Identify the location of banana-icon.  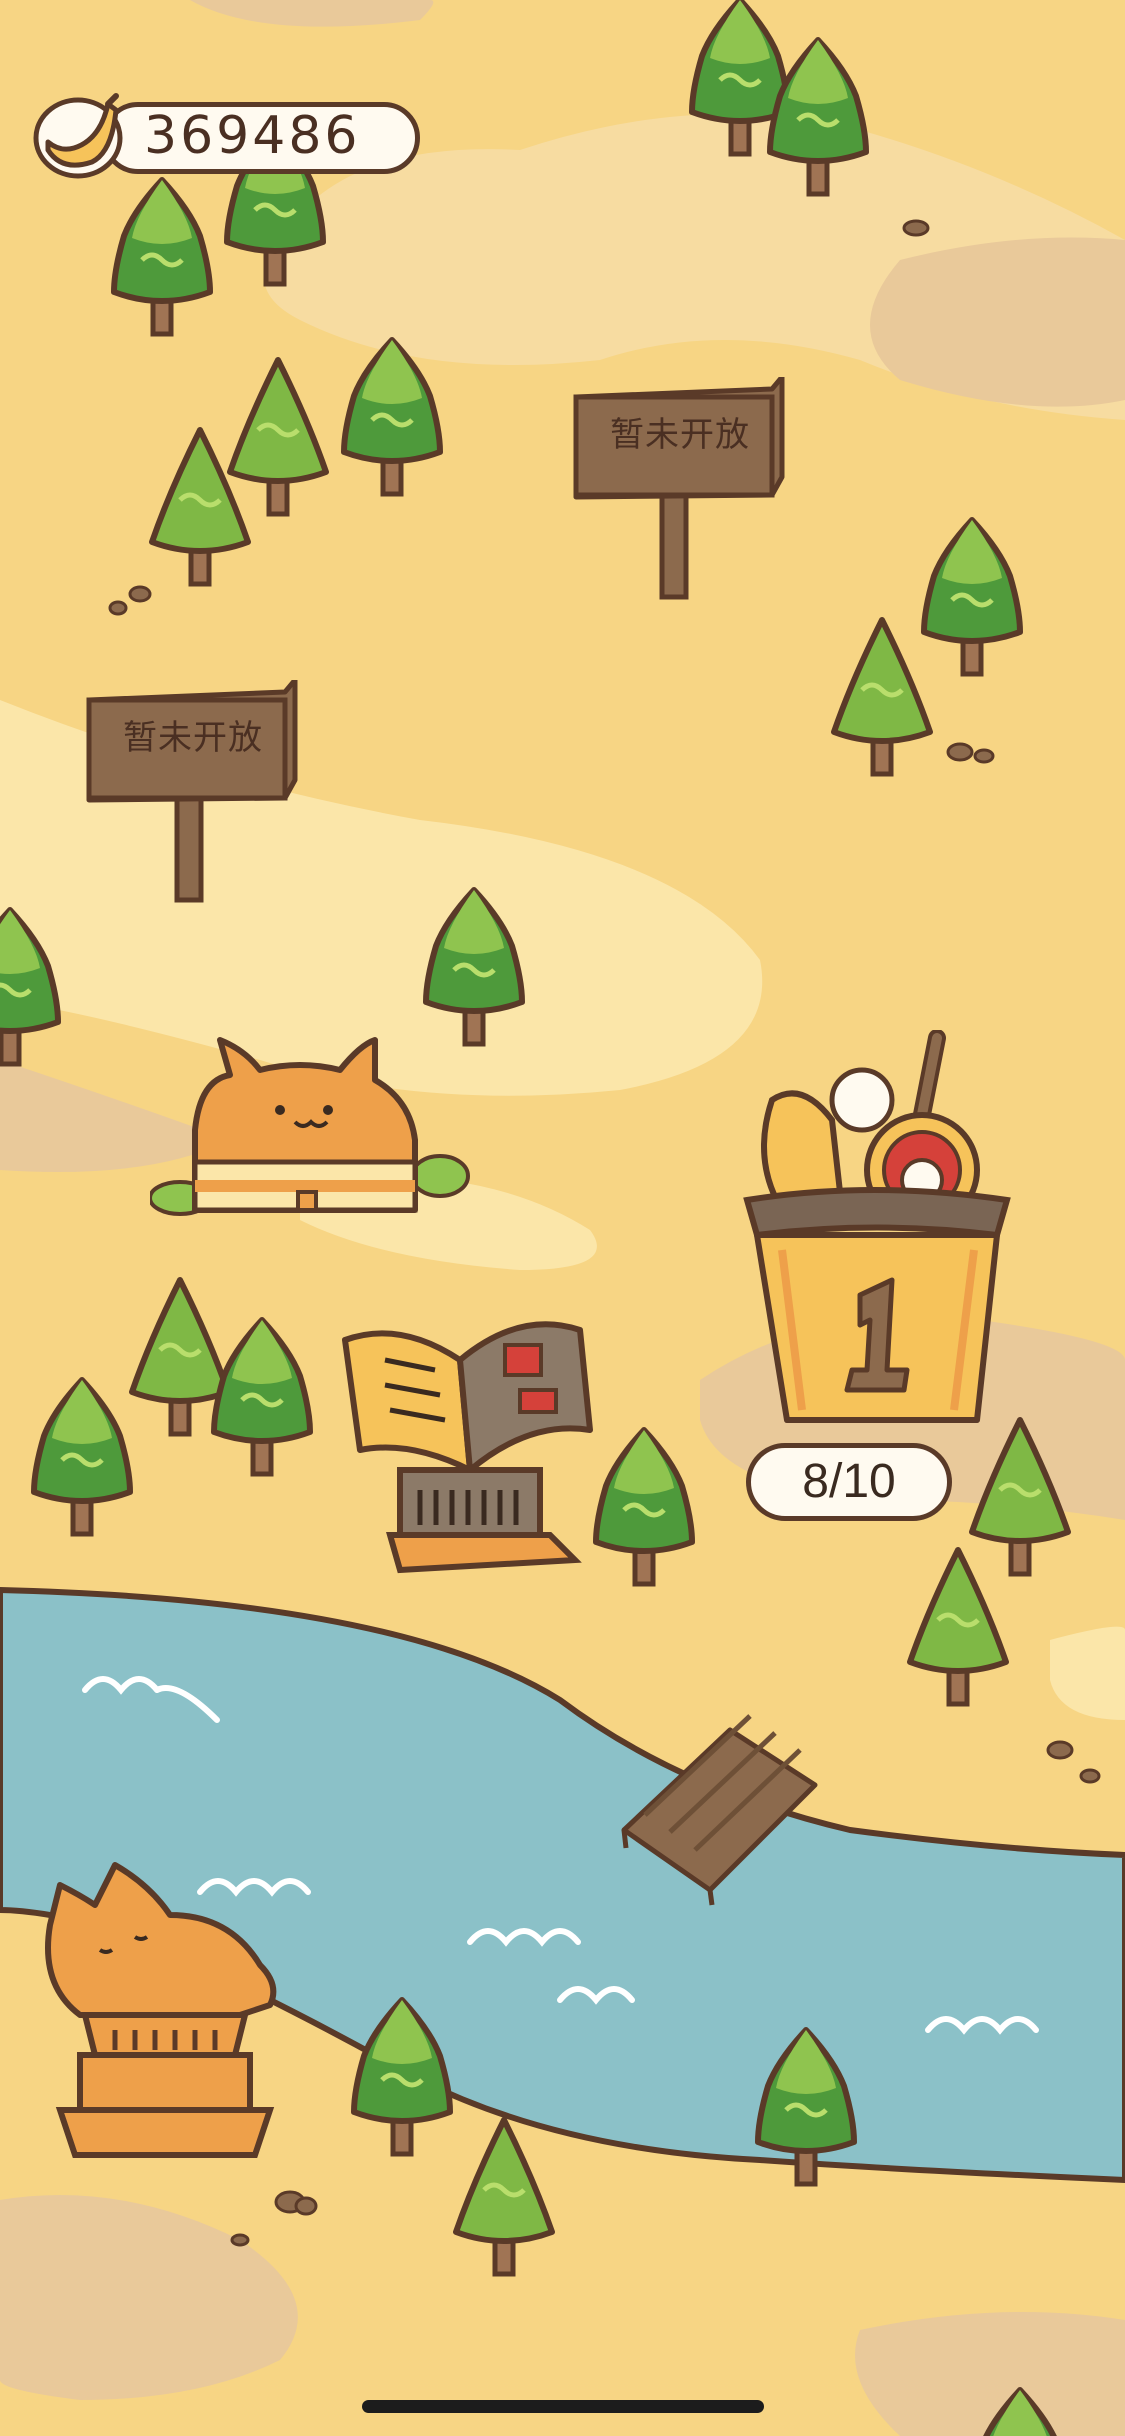
(78, 136).